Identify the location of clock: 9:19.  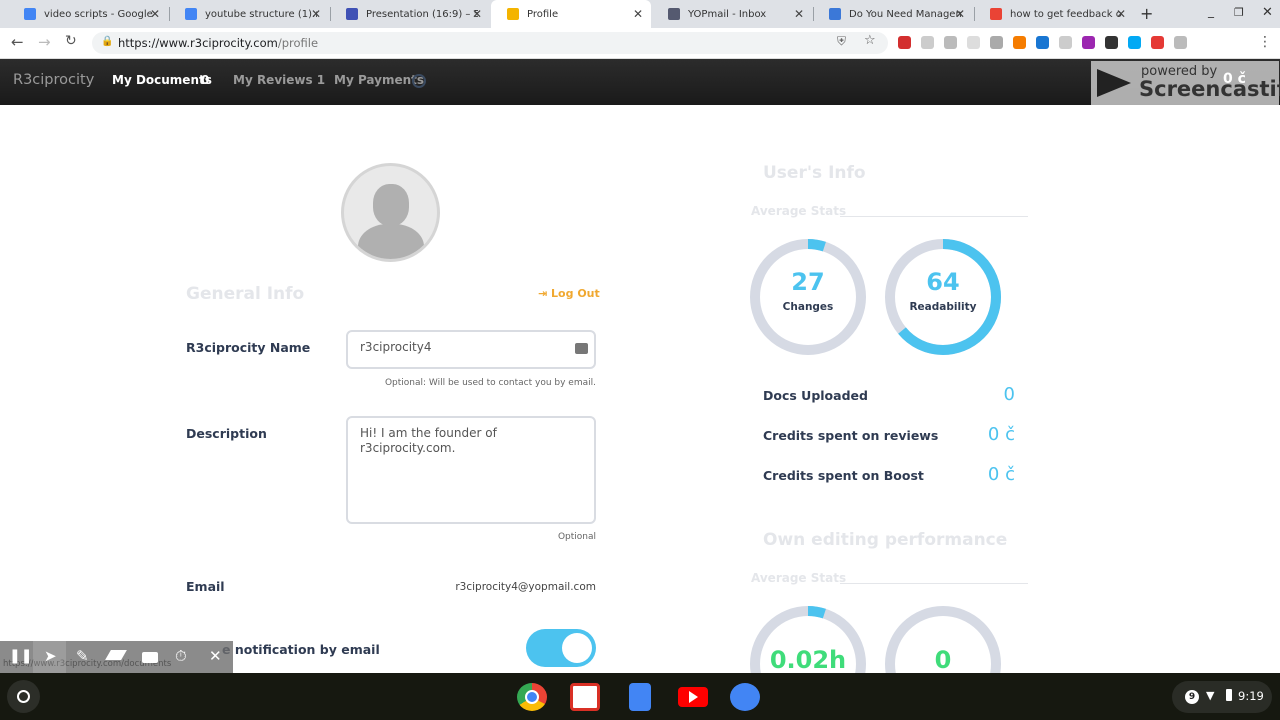
(1251, 696).